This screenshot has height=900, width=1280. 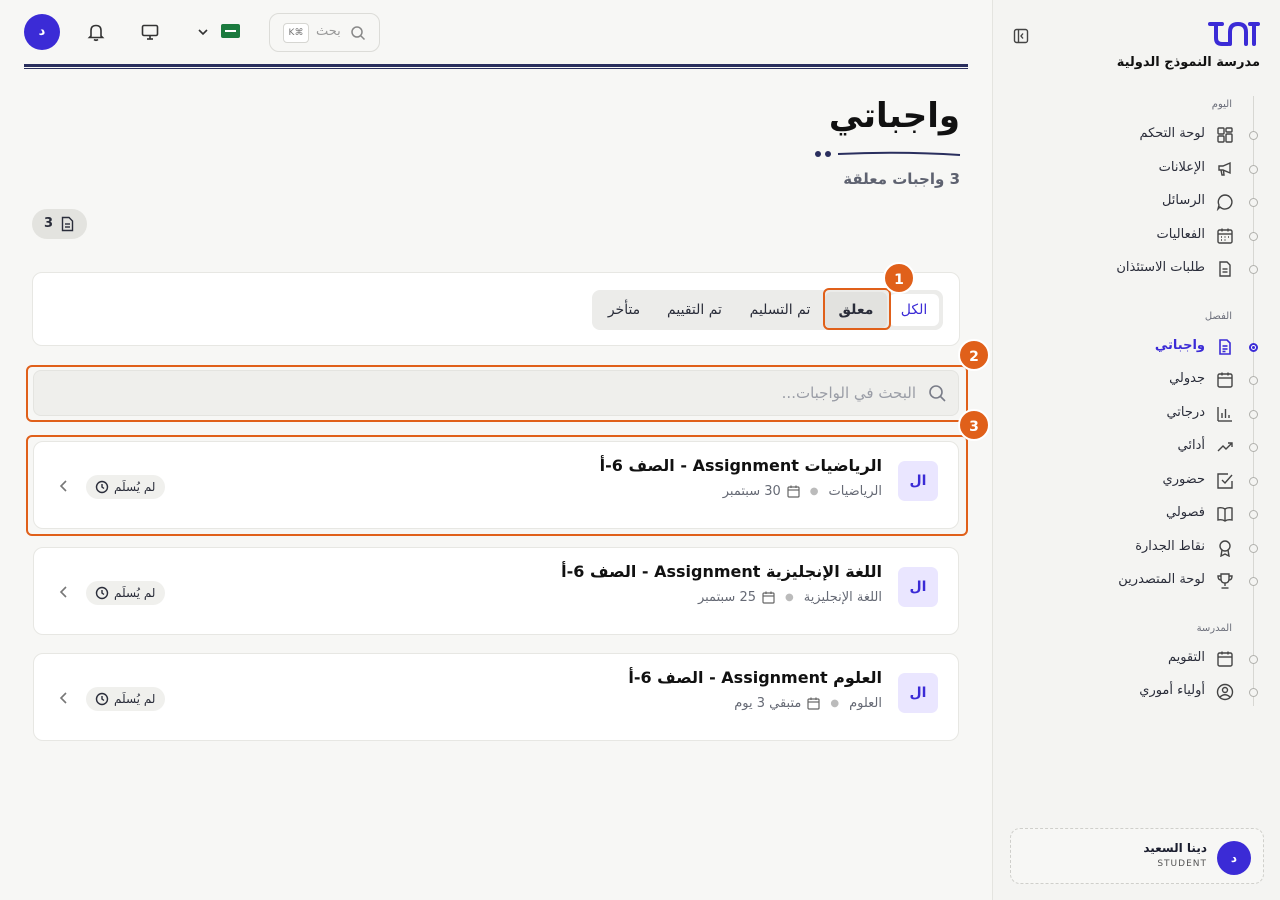 I want to click on user-circle-icon, so click(x=1225, y=692).